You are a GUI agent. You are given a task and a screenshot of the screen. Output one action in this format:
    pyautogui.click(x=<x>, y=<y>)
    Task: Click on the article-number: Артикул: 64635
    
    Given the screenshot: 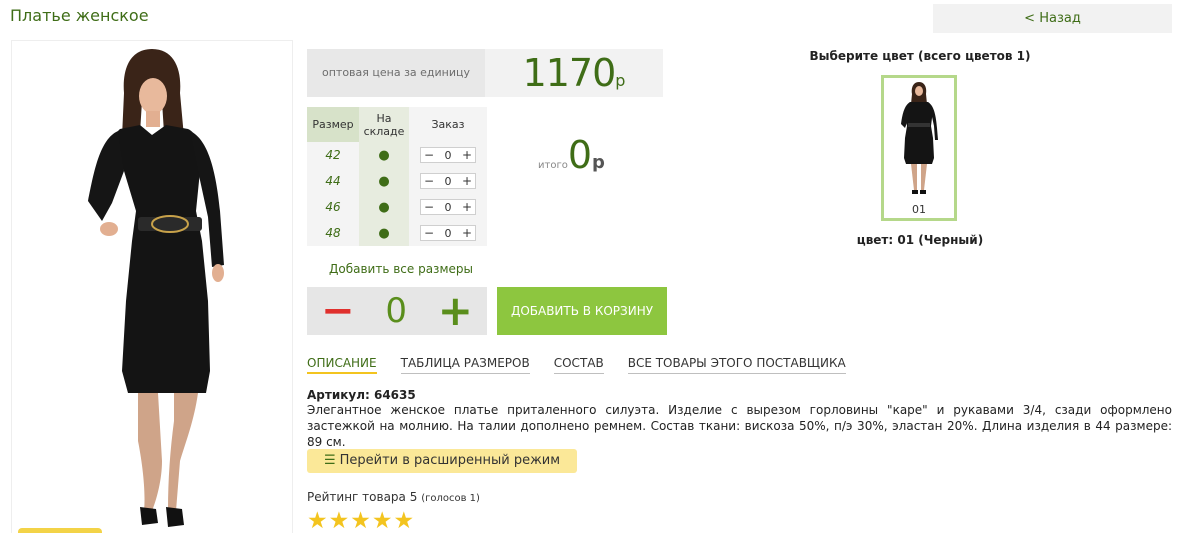 What is the action you would take?
    pyautogui.click(x=361, y=395)
    